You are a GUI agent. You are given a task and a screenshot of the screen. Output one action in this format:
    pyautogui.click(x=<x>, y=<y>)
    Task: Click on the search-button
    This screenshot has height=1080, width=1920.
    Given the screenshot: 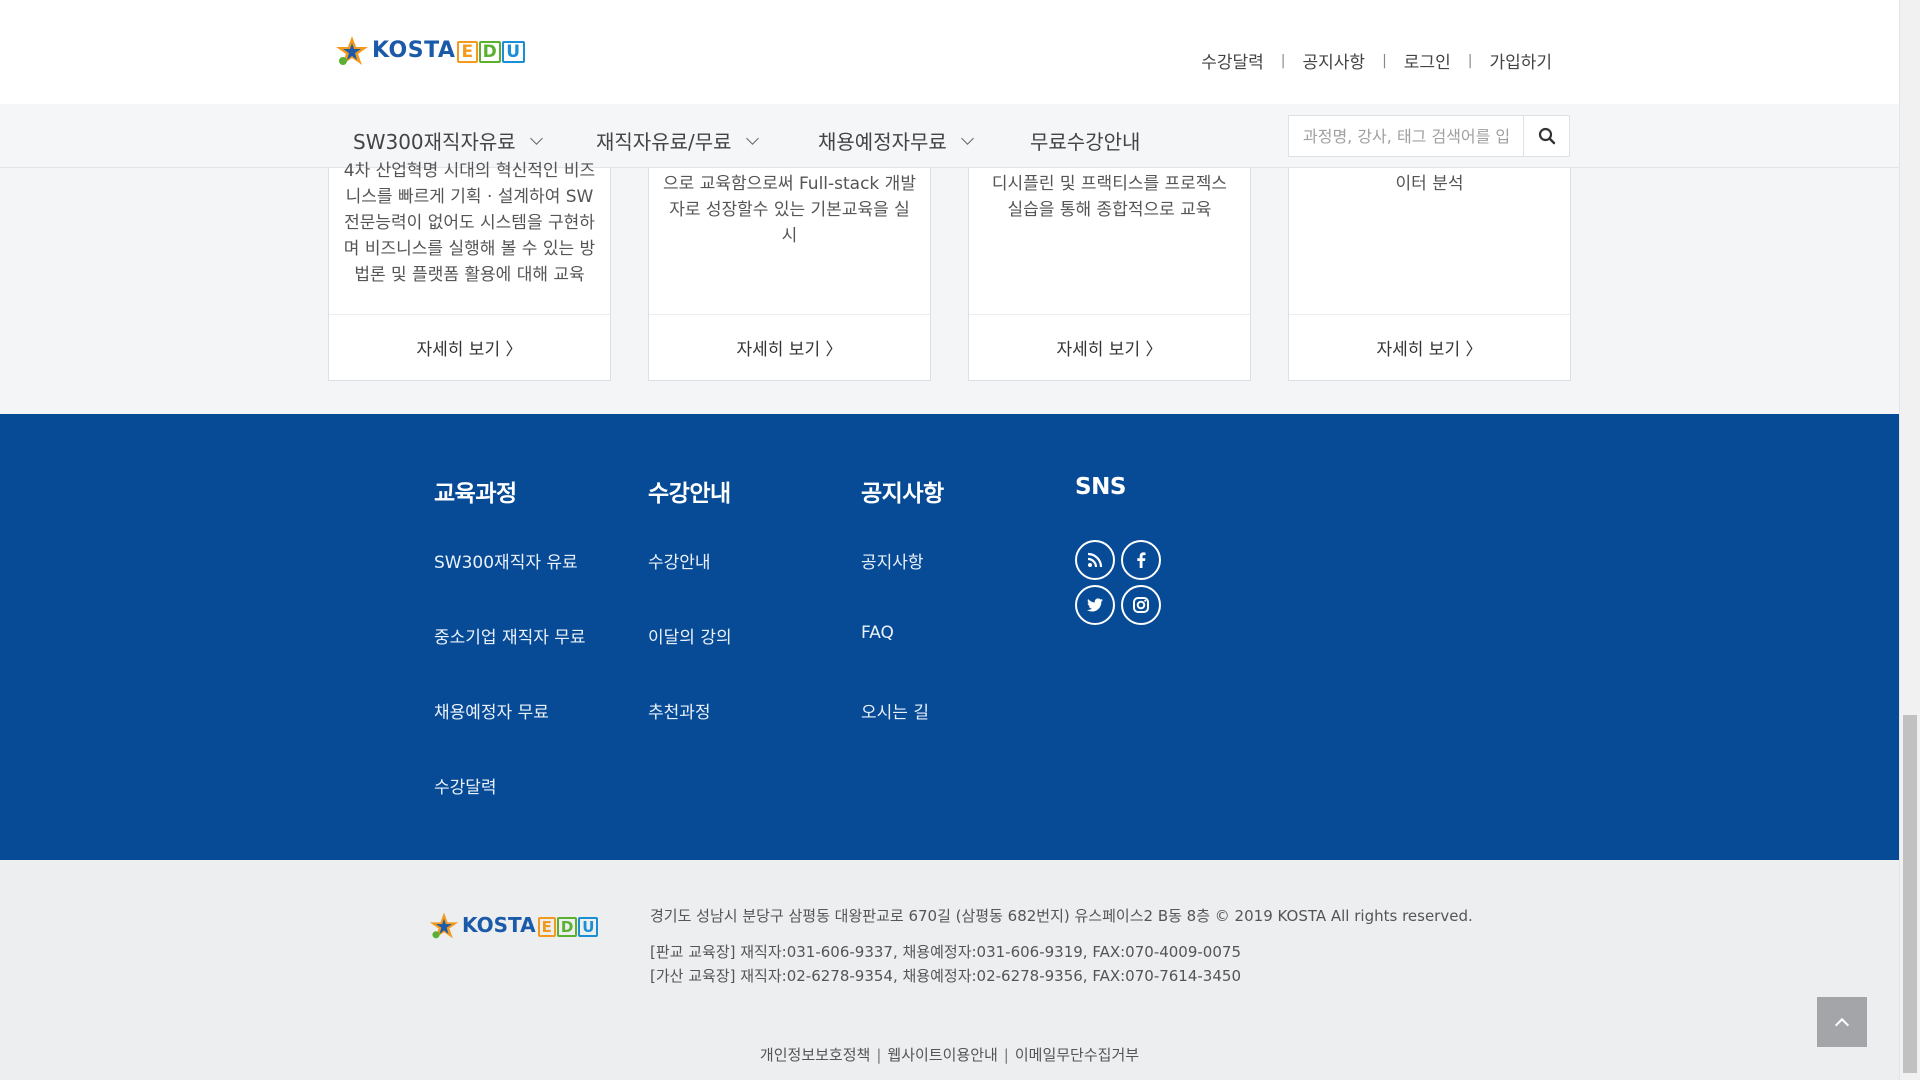 What is the action you would take?
    pyautogui.click(x=1546, y=136)
    